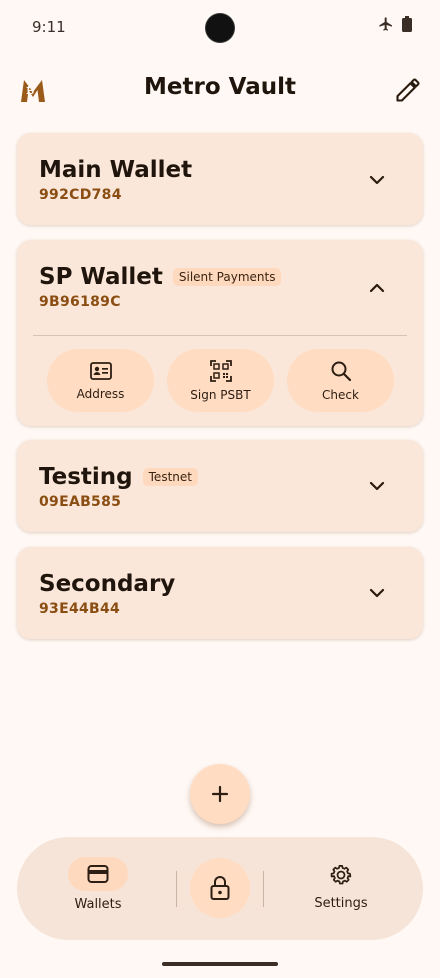 This screenshot has height=978, width=440. I want to click on wallet-actions: Address Sign PSBT Check, so click(220, 380).